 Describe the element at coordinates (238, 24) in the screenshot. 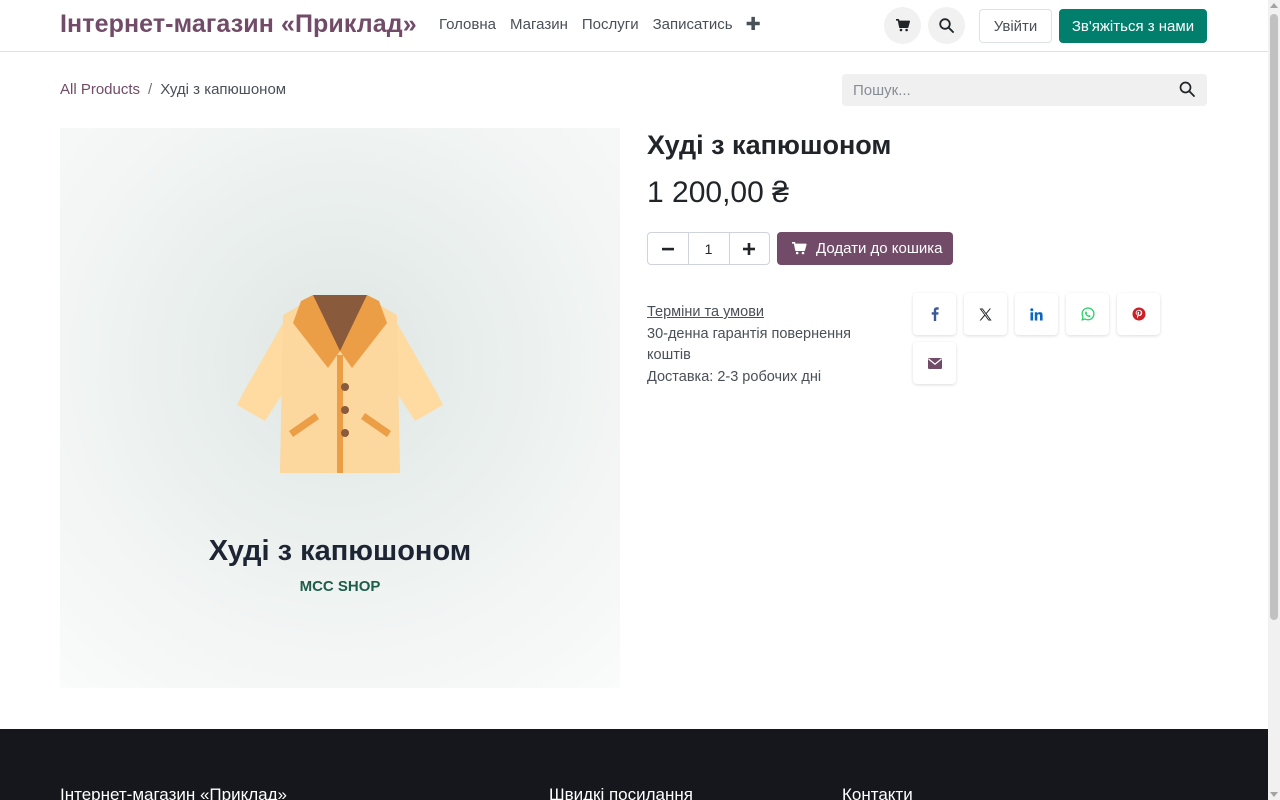

I see `brand-logo: Інтернет-магазин «Приклад»` at that location.